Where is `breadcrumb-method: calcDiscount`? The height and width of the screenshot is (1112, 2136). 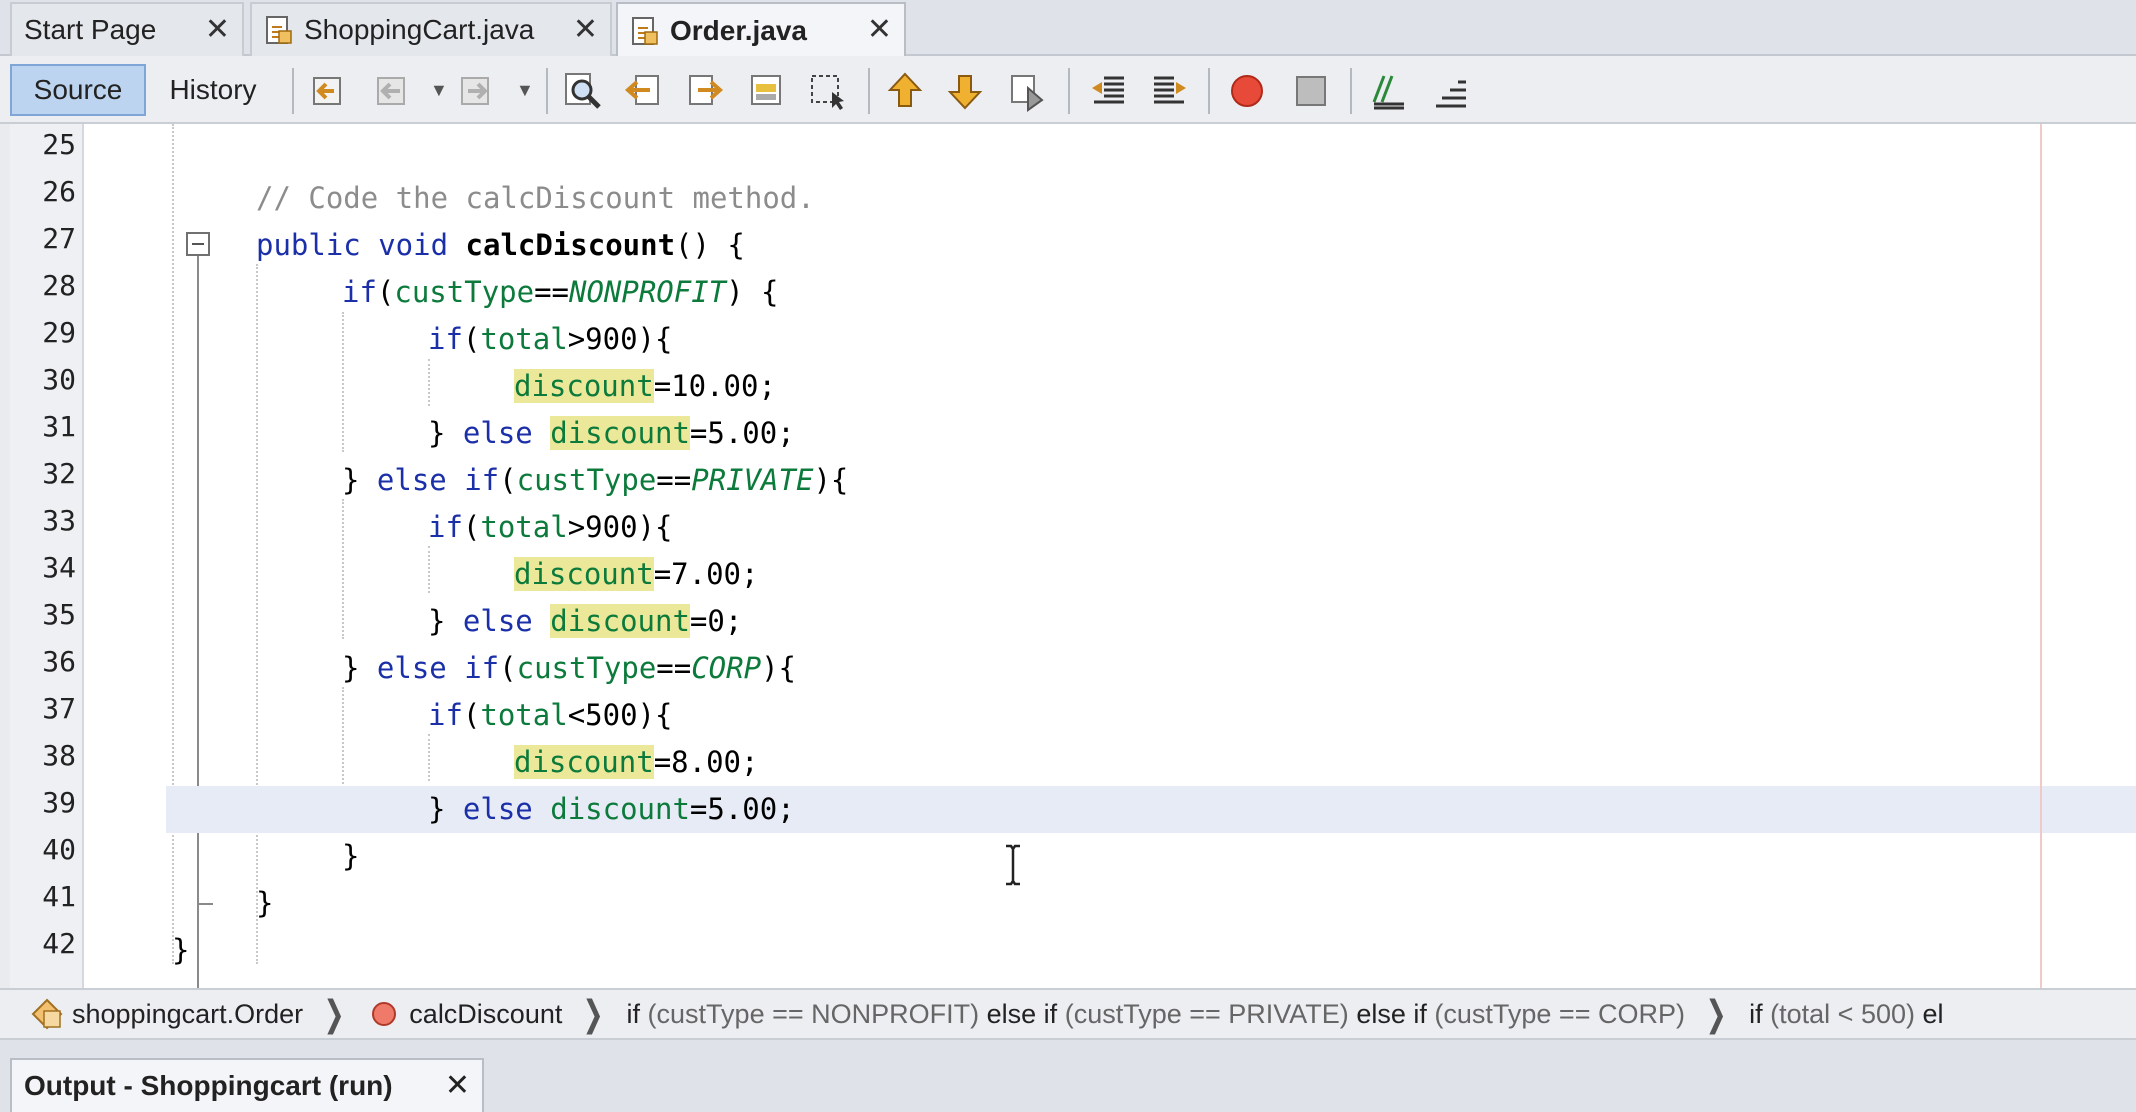
breadcrumb-method: calcDiscount is located at coordinates (464, 1014).